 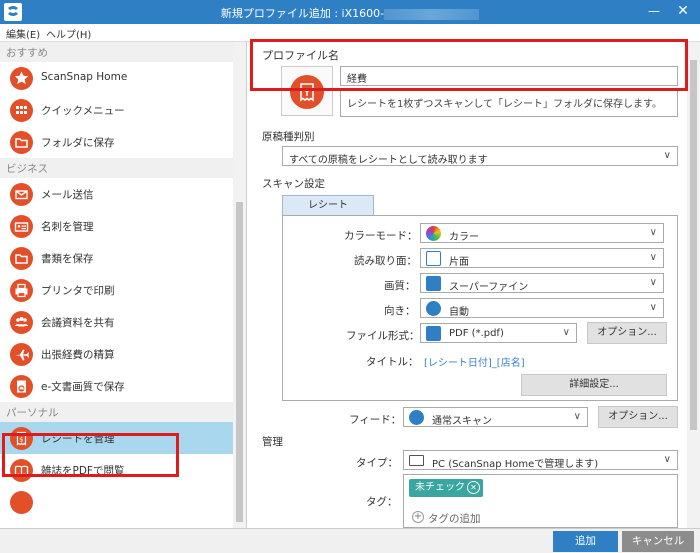 What do you see at coordinates (418, 517) in the screenshot?
I see `add-tag-icon: +` at bounding box center [418, 517].